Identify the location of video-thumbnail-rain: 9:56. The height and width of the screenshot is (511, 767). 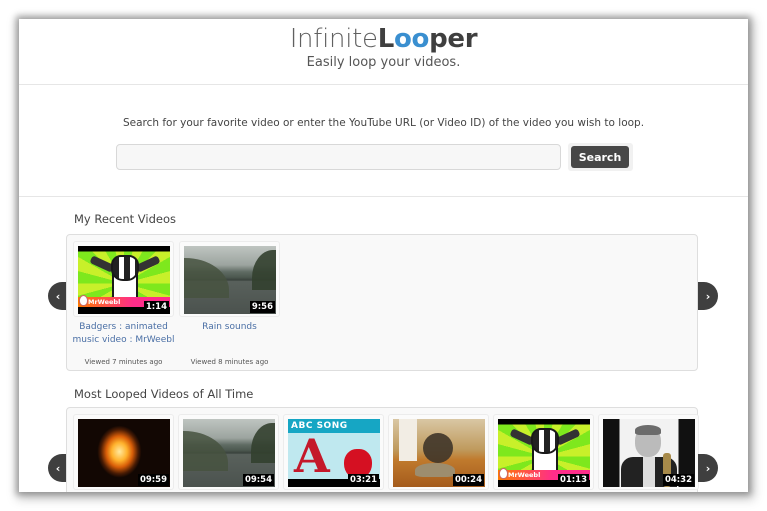
(230, 280).